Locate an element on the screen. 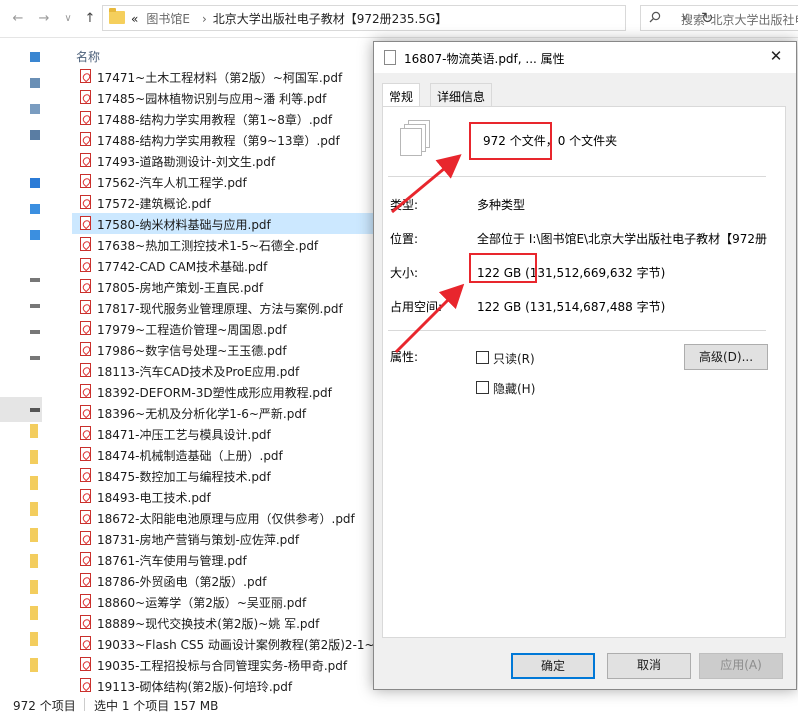 This screenshot has width=798, height=714. file-row: 18392-DEFORM-3D塑性成形应用教程.pdf is located at coordinates (232, 391).